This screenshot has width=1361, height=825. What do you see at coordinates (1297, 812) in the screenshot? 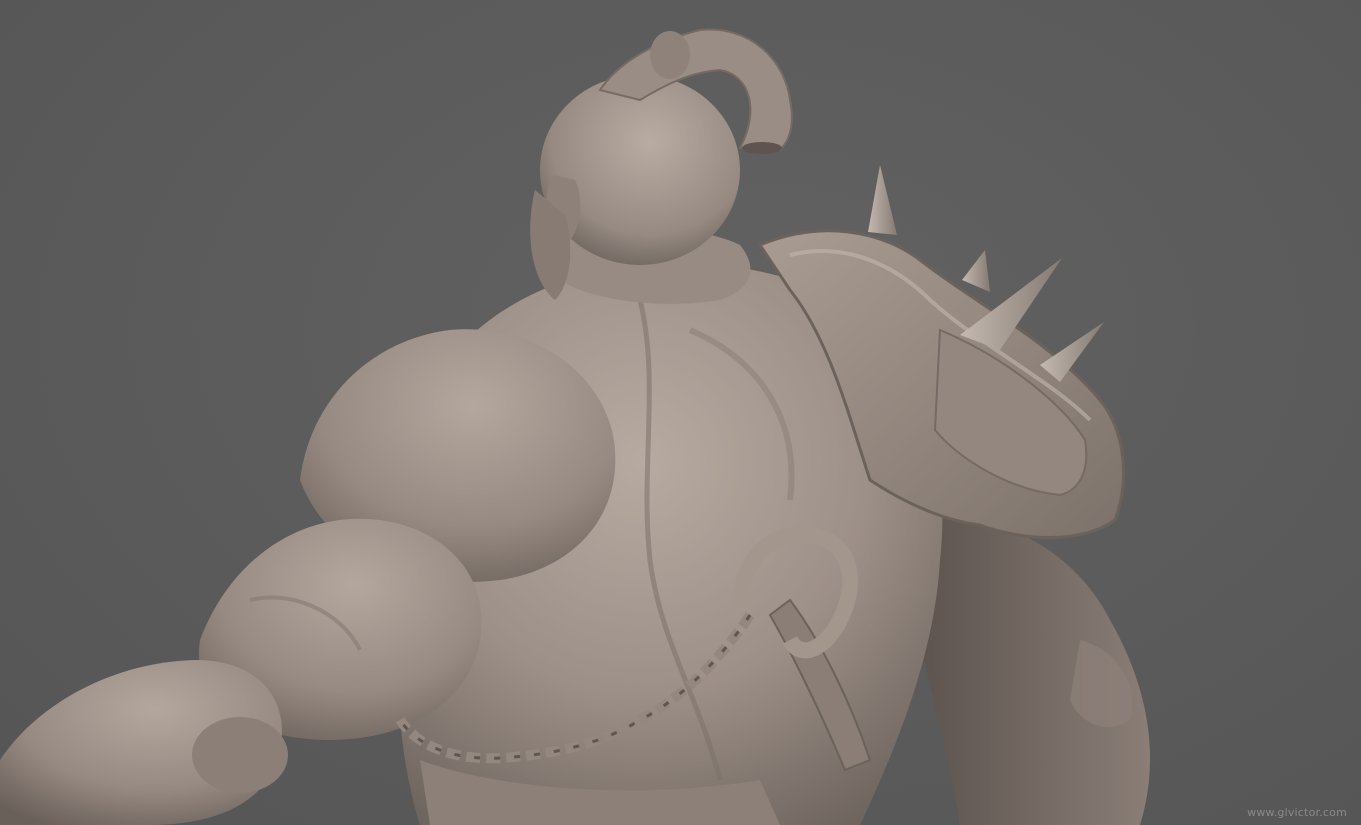
I see `watermark-text: www.glvictor.com` at bounding box center [1297, 812].